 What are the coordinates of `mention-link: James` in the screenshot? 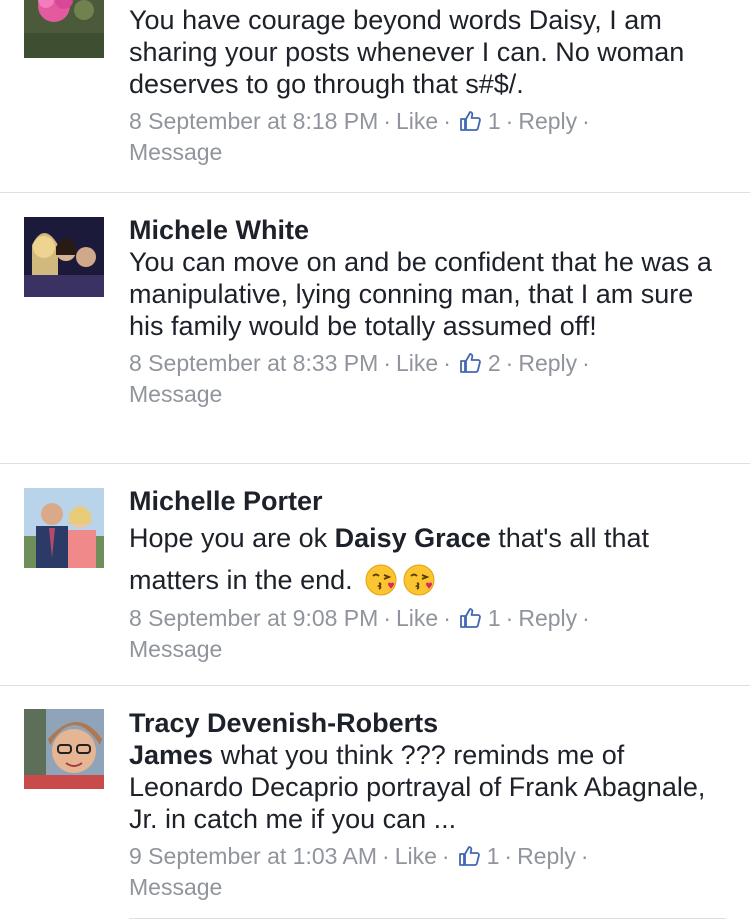 It's located at (171, 755).